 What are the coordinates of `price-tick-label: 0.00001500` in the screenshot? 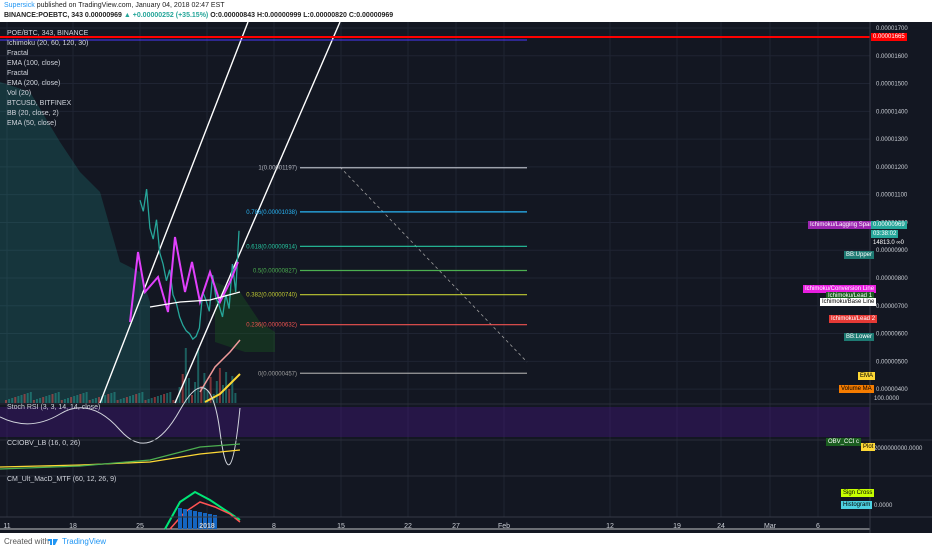 It's located at (892, 85).